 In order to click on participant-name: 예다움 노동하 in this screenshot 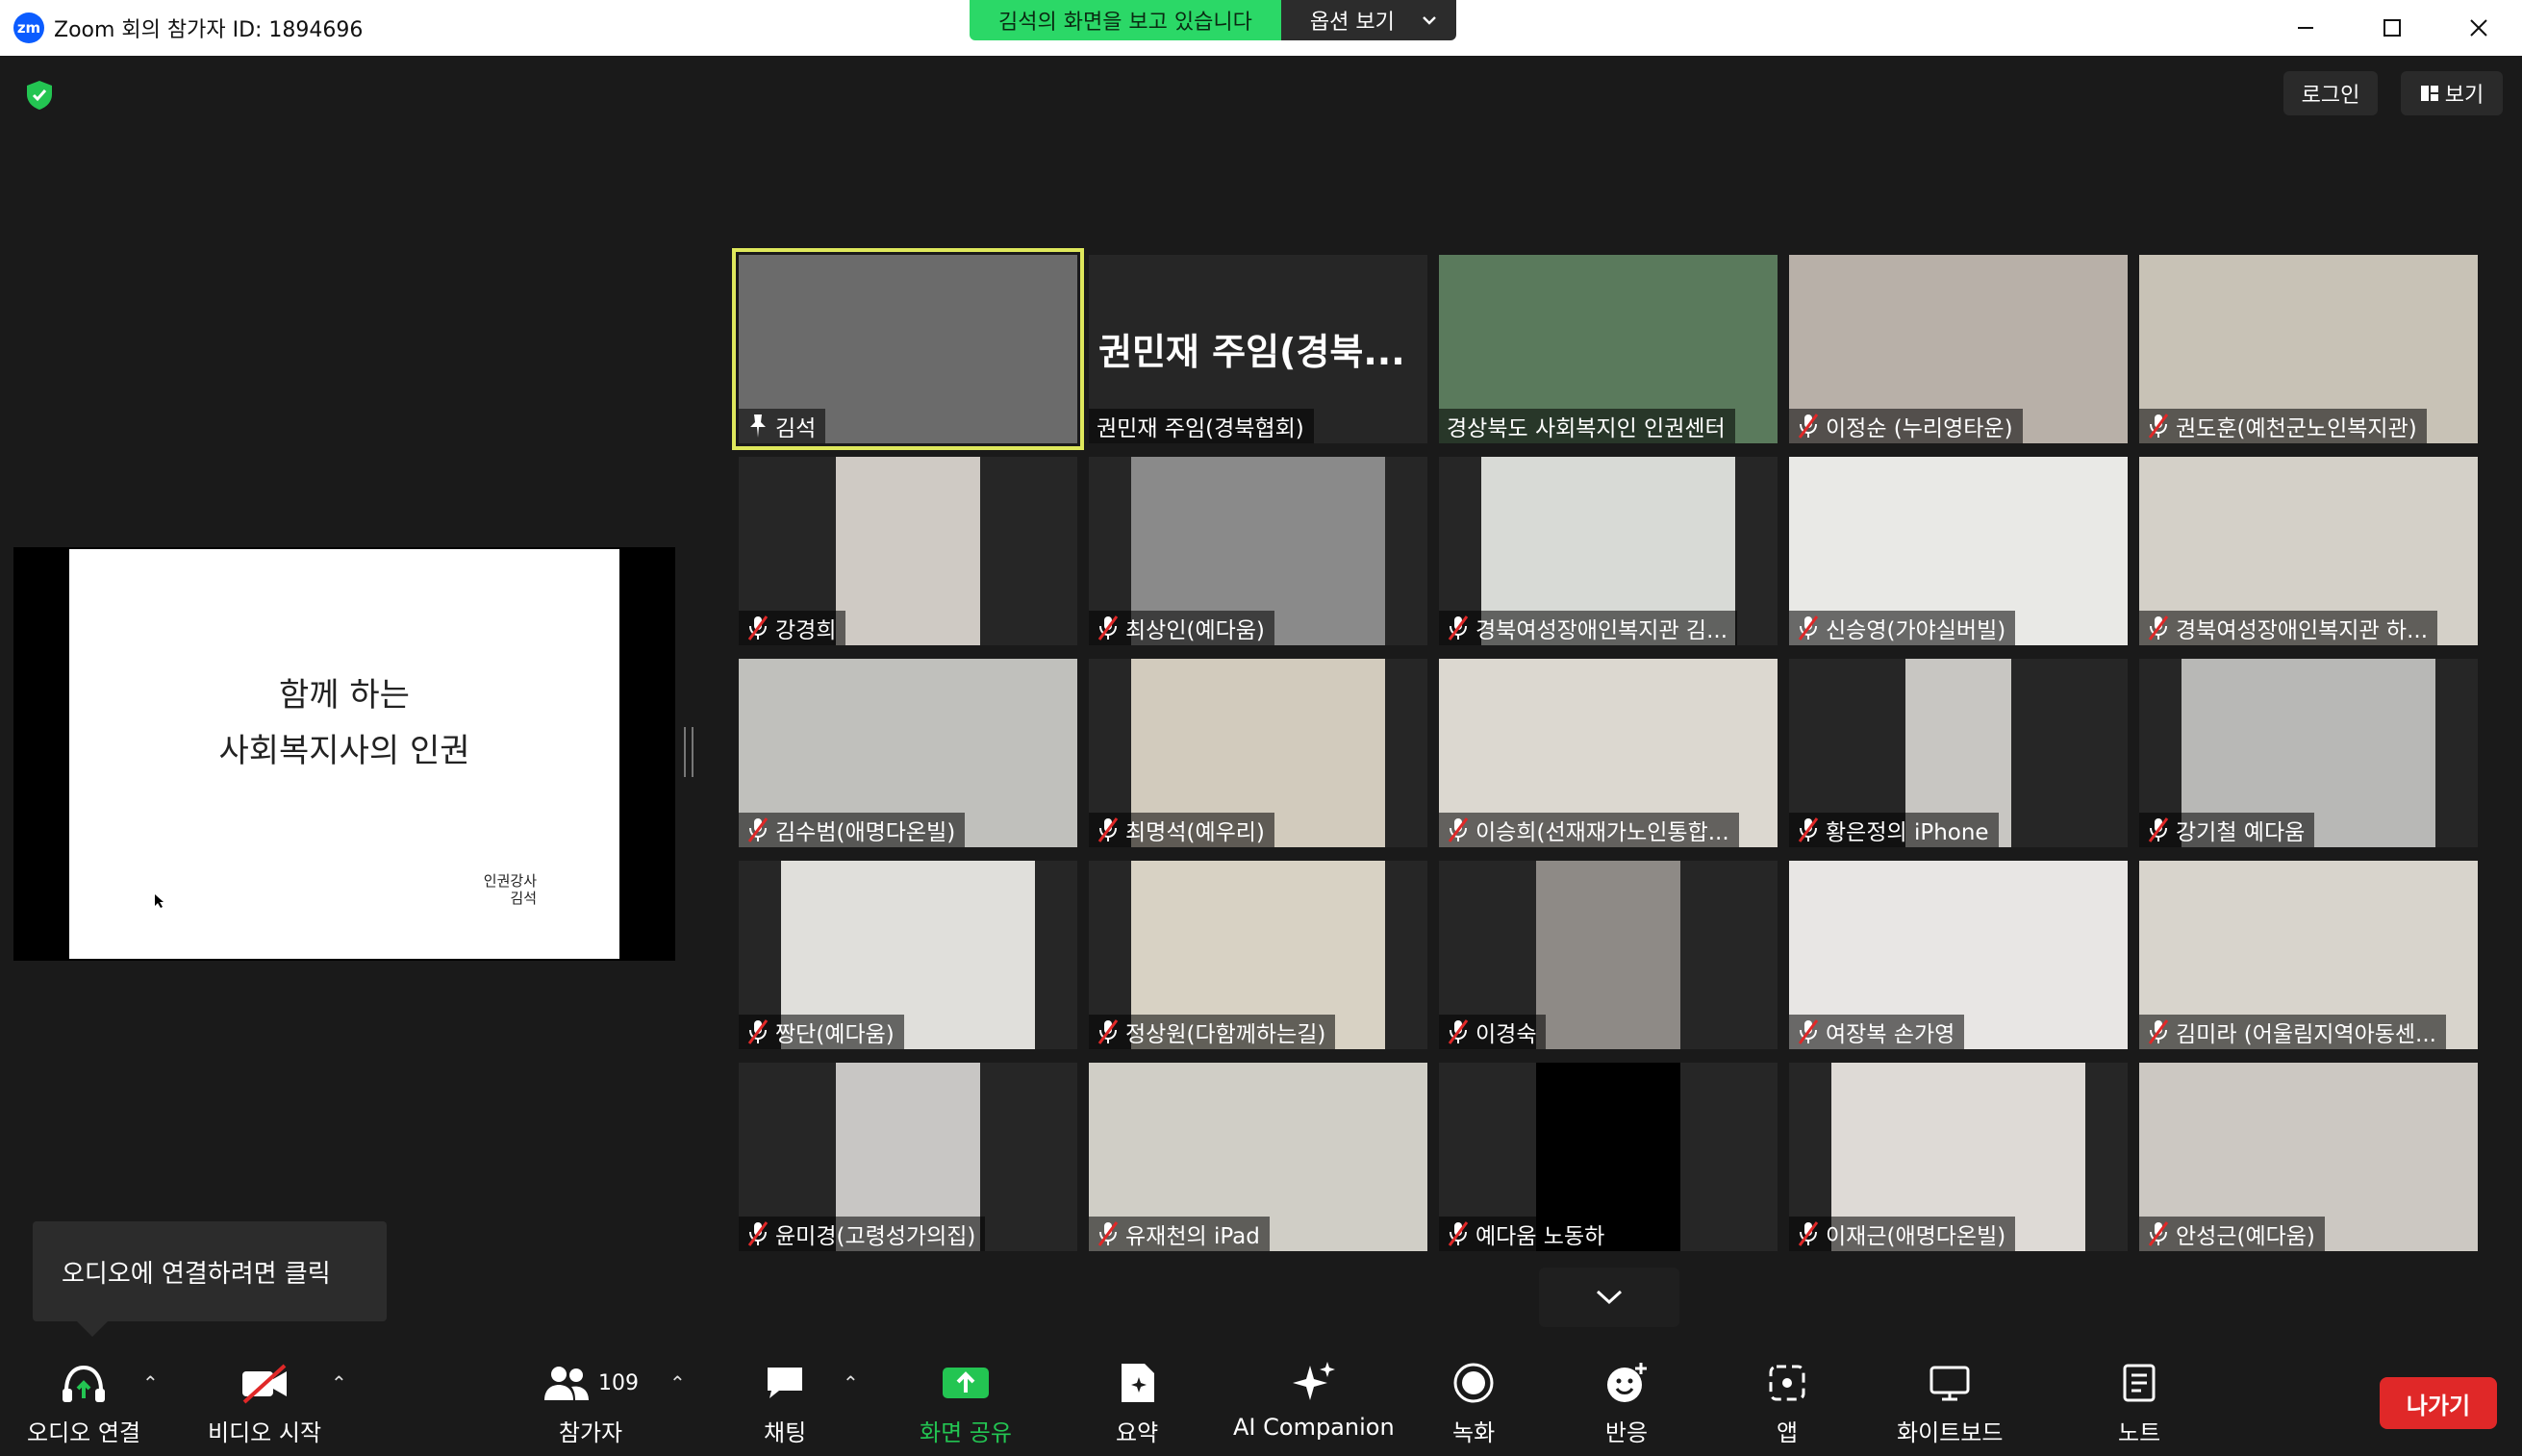, I will do `click(1540, 1237)`.